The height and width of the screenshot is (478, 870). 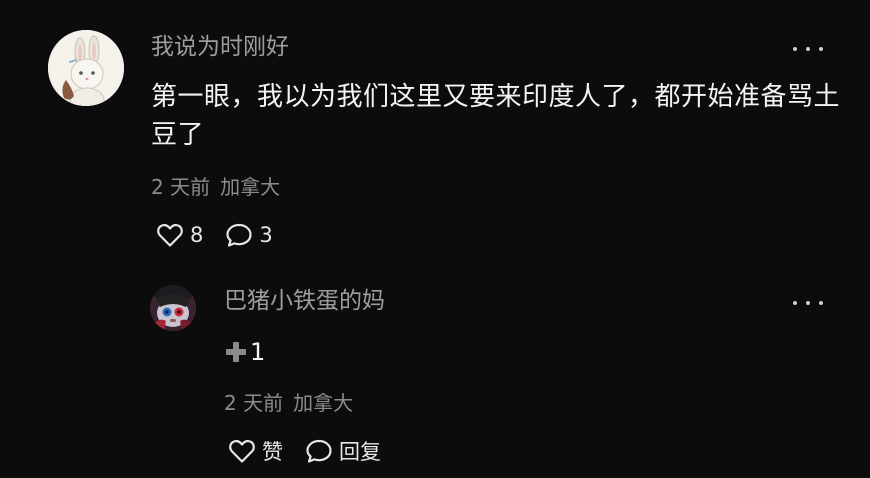 What do you see at coordinates (215, 187) in the screenshot?
I see `comment-meta: 2 天前 加拿大` at bounding box center [215, 187].